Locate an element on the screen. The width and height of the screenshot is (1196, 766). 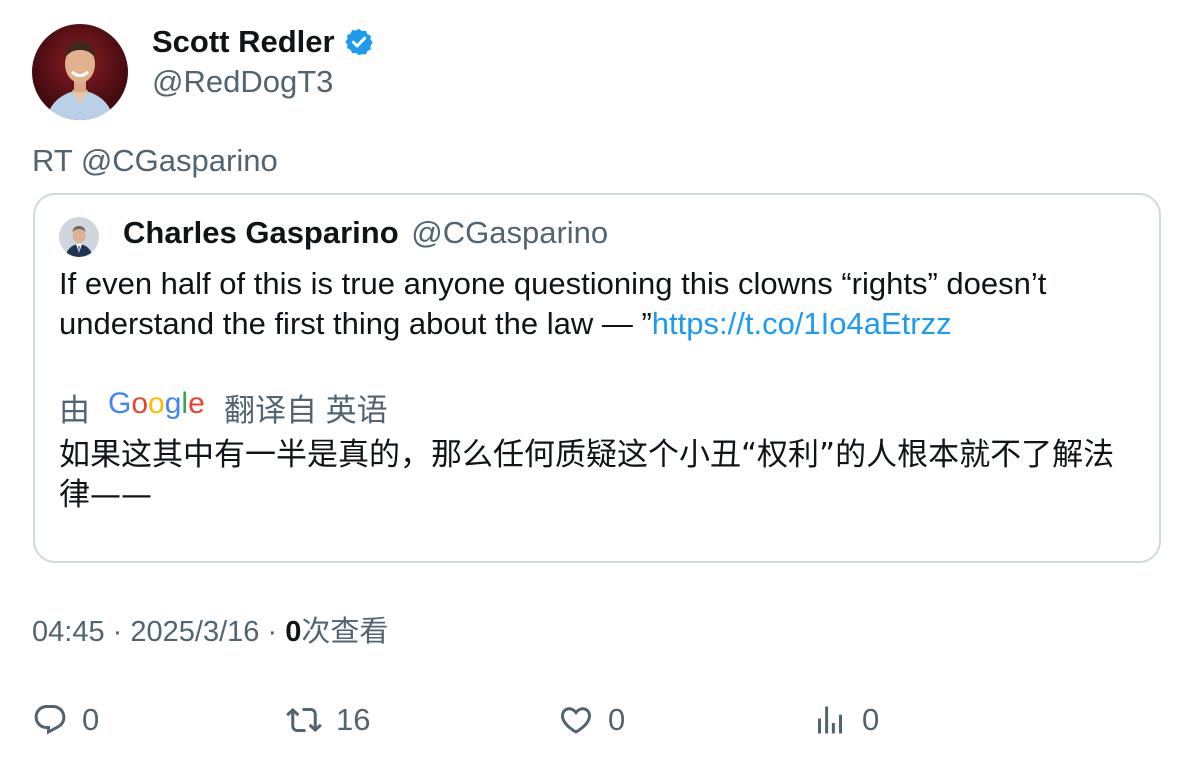
quoted-header: Charles Gasparino @CGasparino is located at coordinates (365, 233).